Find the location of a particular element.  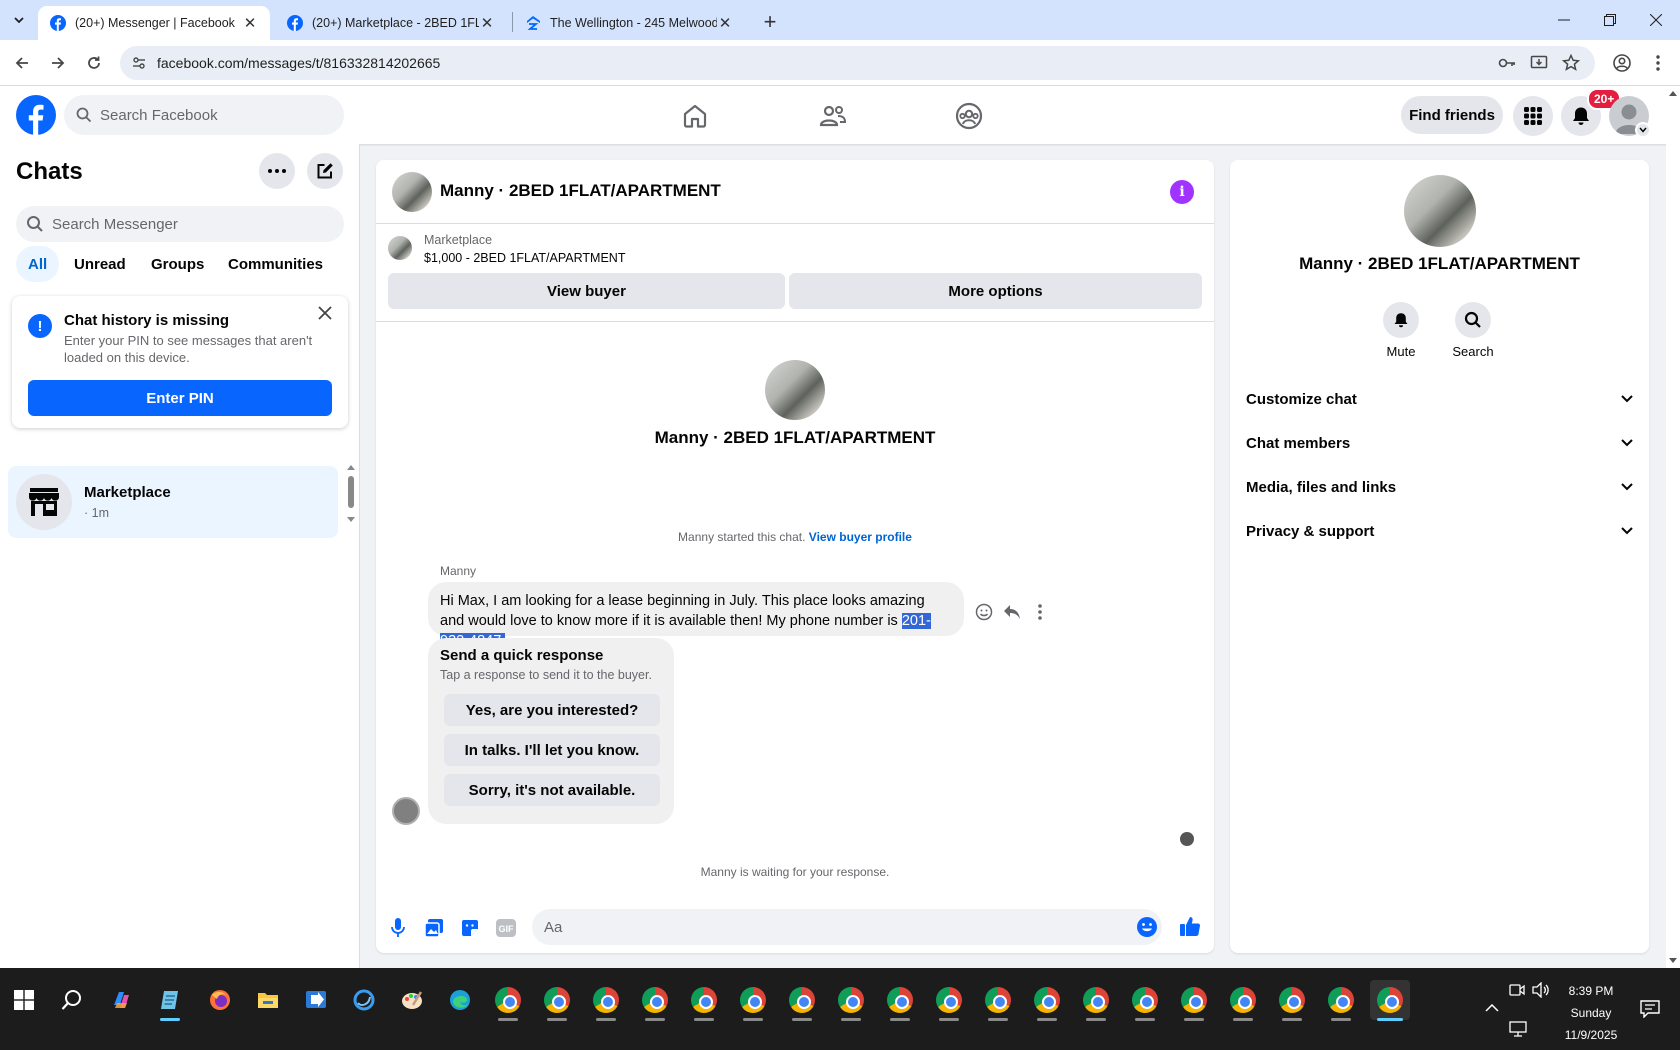

close-window-button is located at coordinates (1656, 20).